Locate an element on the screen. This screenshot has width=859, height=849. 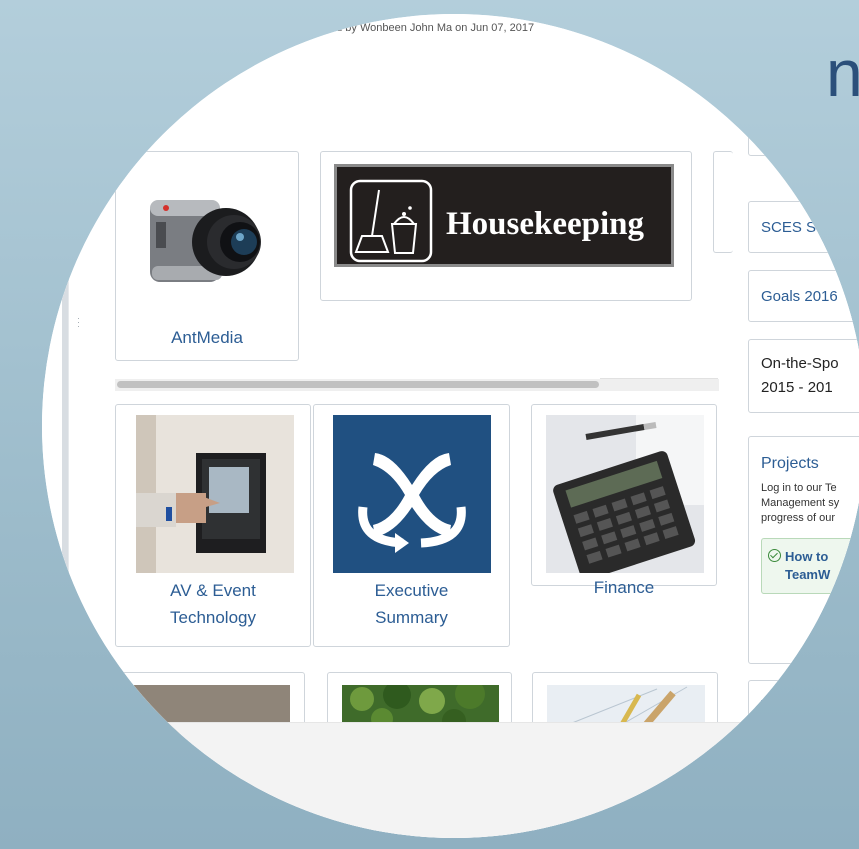
projects-title: Projects is located at coordinates (790, 463).